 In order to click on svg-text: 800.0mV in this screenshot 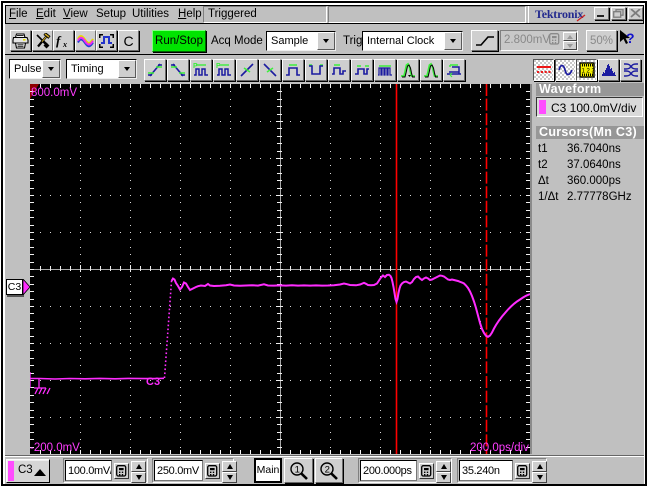, I will do `click(54, 93)`.